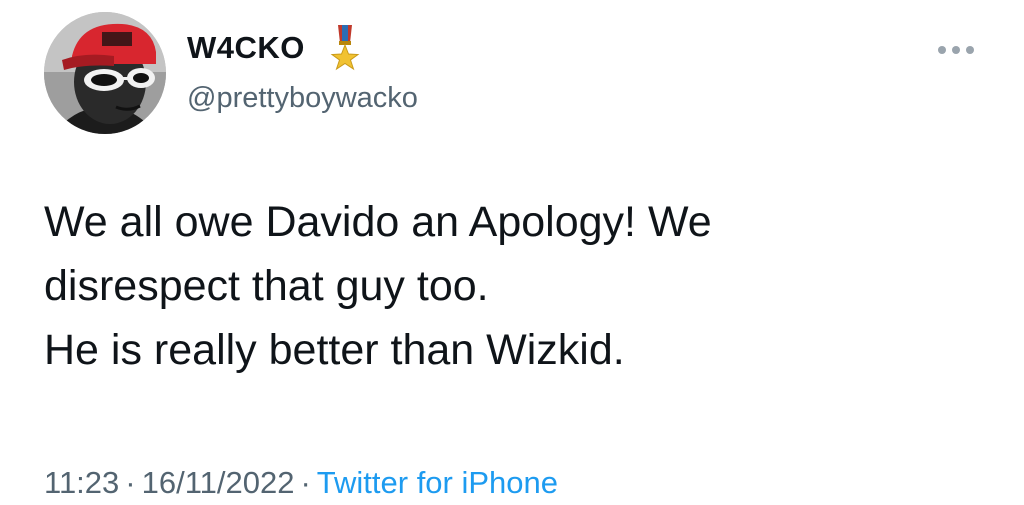 The width and height of the screenshot is (1024, 505). I want to click on tweet-source-link: Twitter for iPhone, so click(437, 482).